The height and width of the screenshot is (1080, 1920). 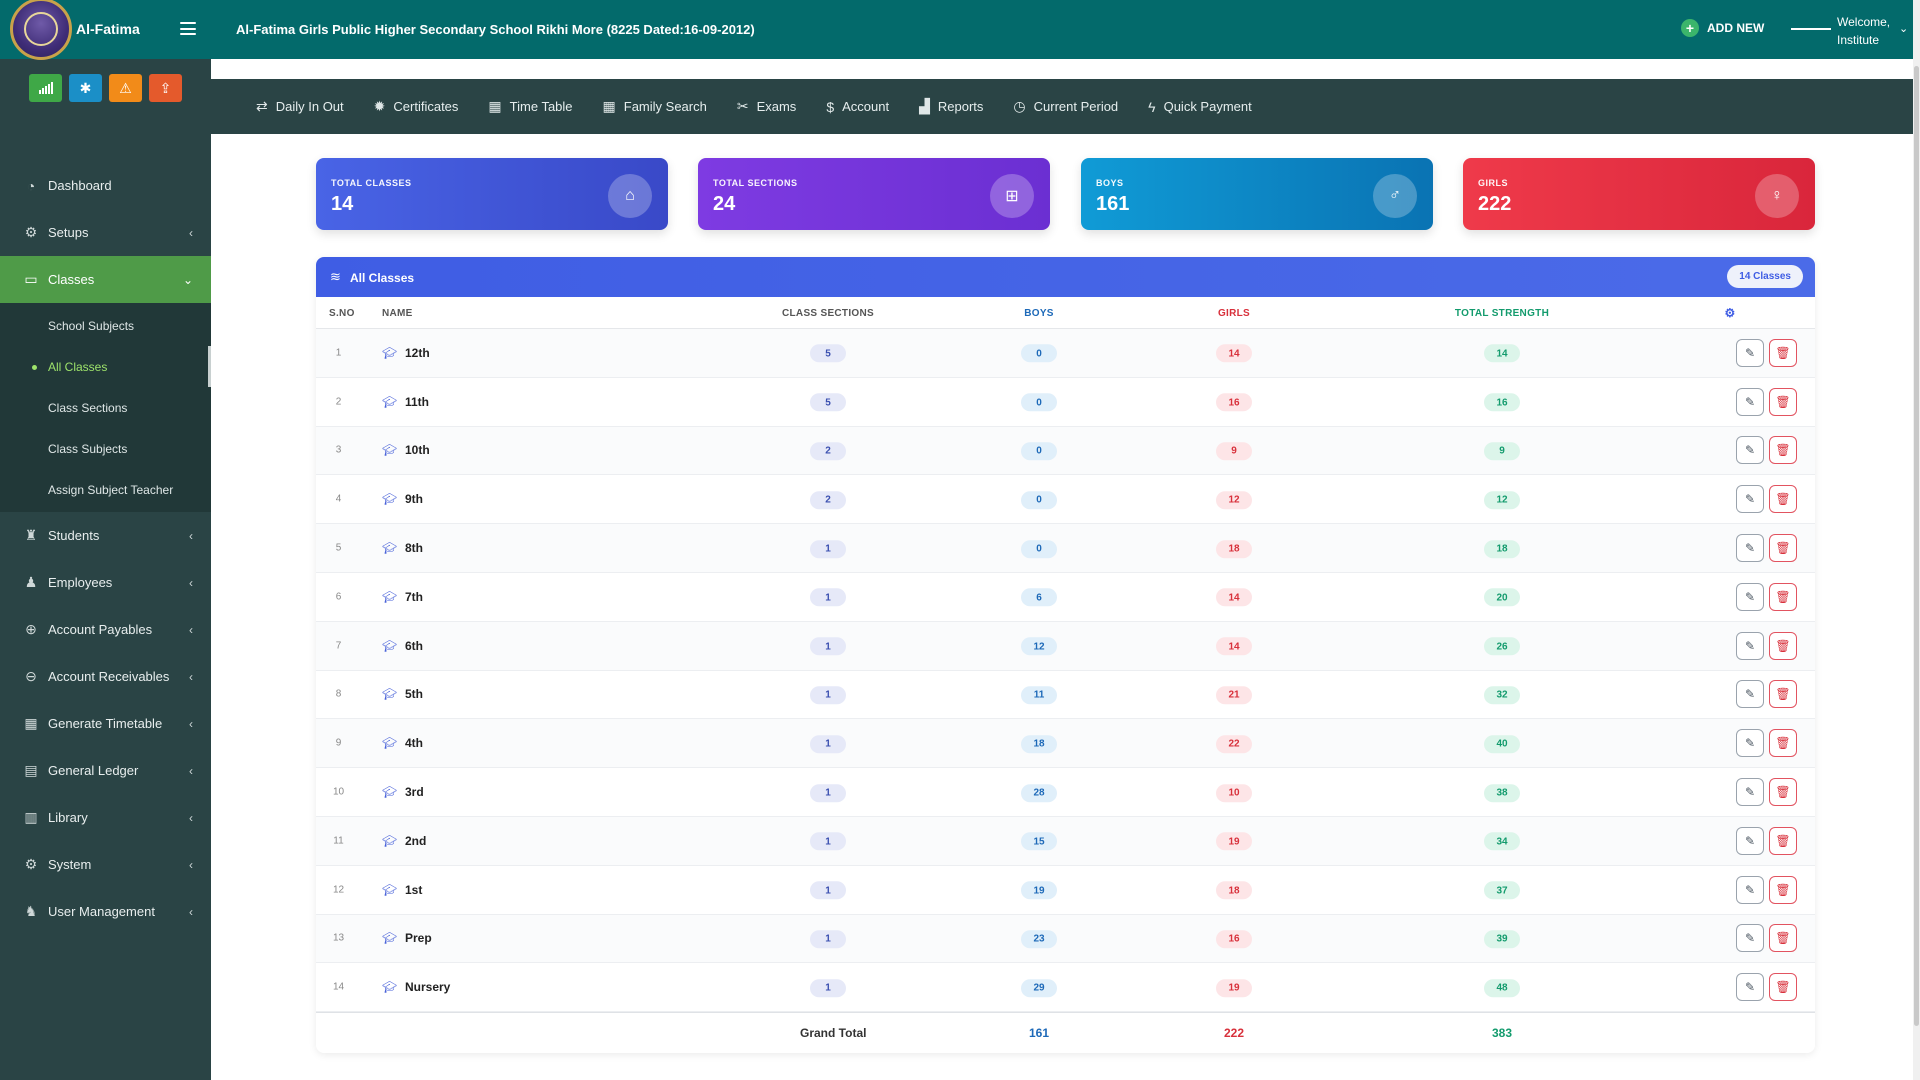 I want to click on sidebar-item-system: ⚙ System ‹, so click(x=105, y=864).